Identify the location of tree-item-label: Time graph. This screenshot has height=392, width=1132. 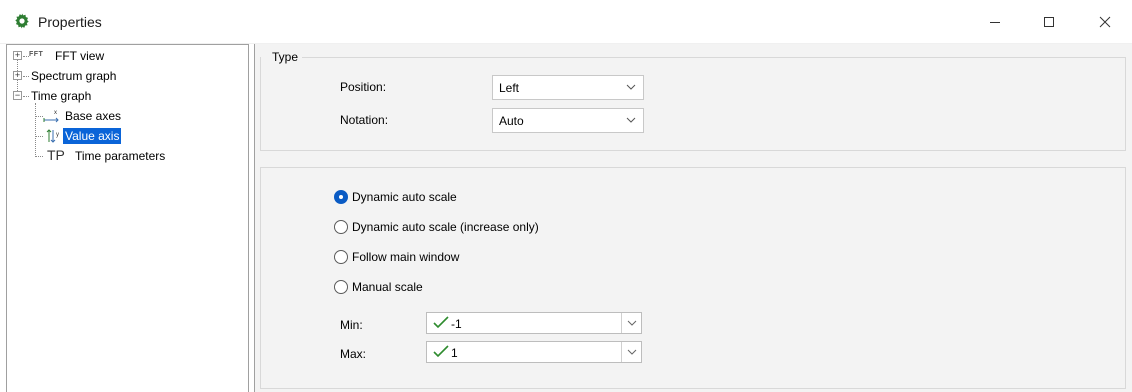
(61, 96).